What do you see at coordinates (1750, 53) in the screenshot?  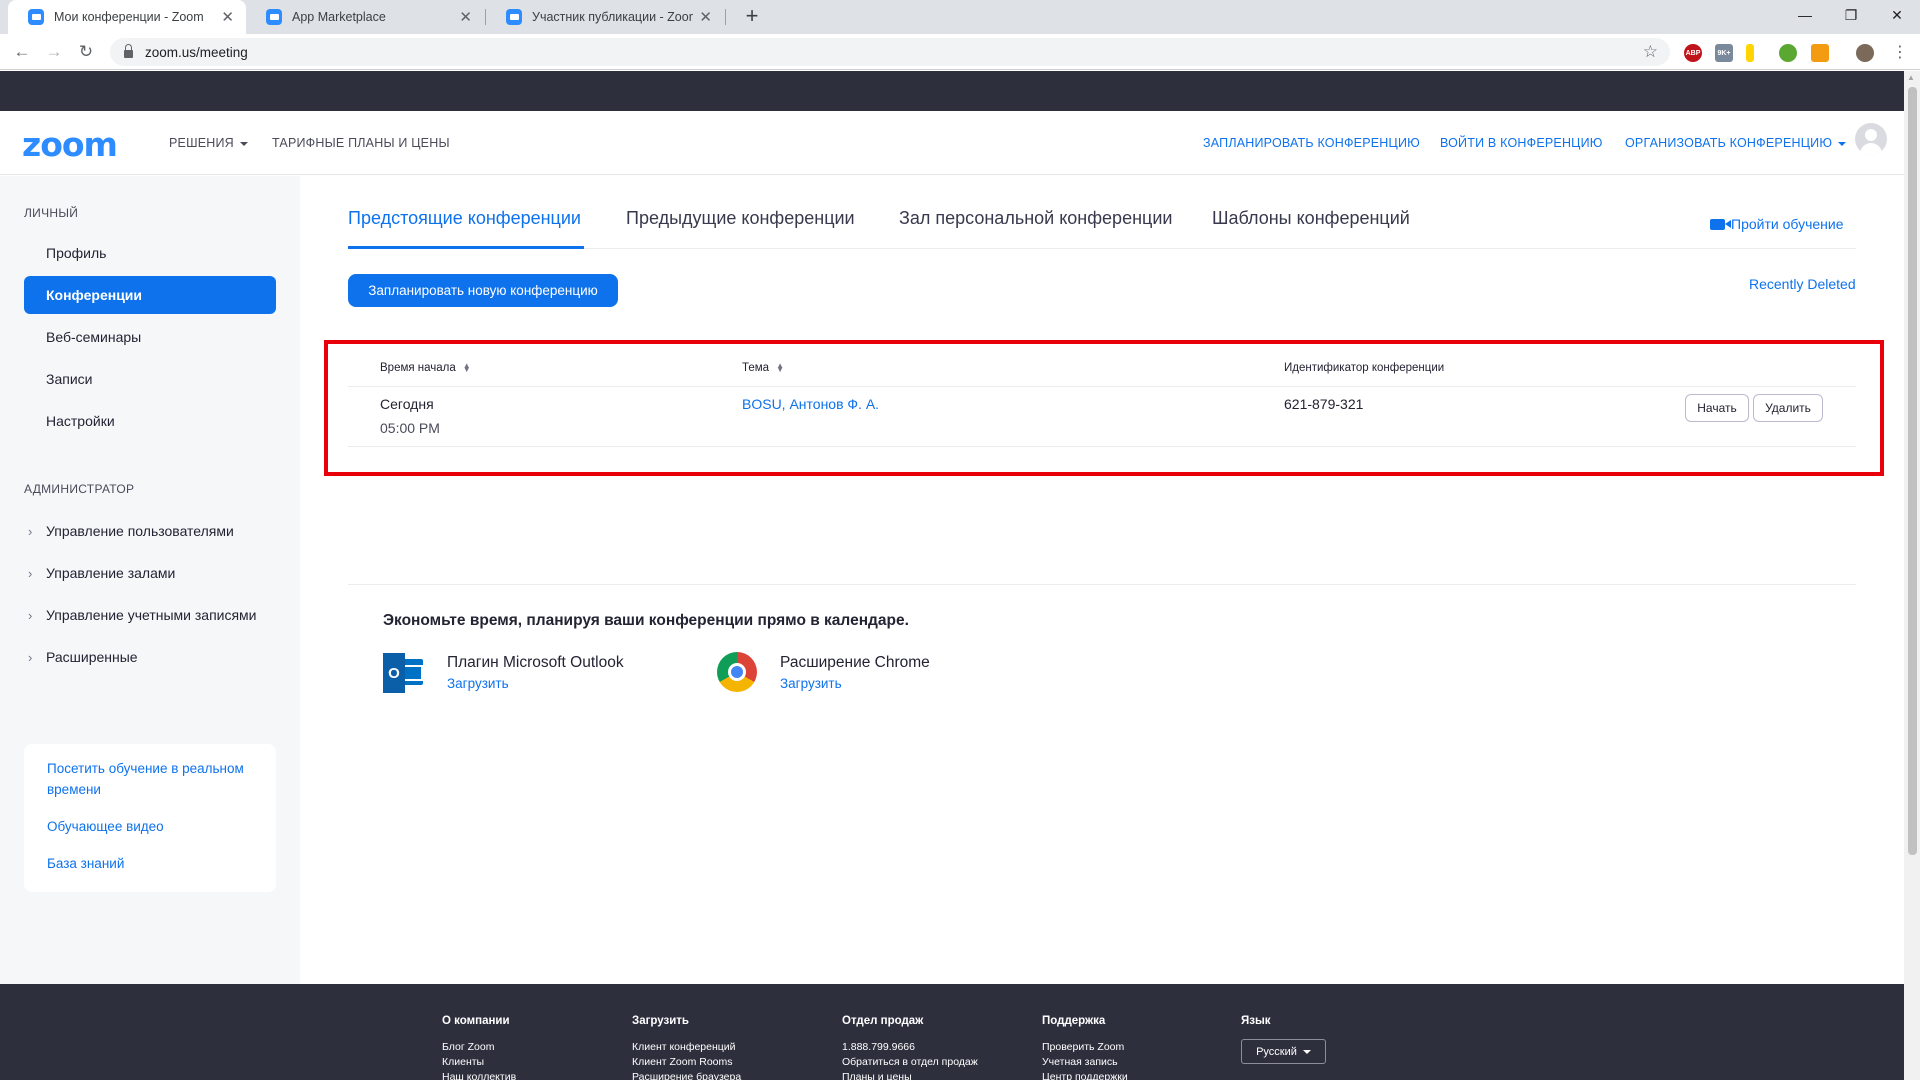 I see `yandex-extension-icon` at bounding box center [1750, 53].